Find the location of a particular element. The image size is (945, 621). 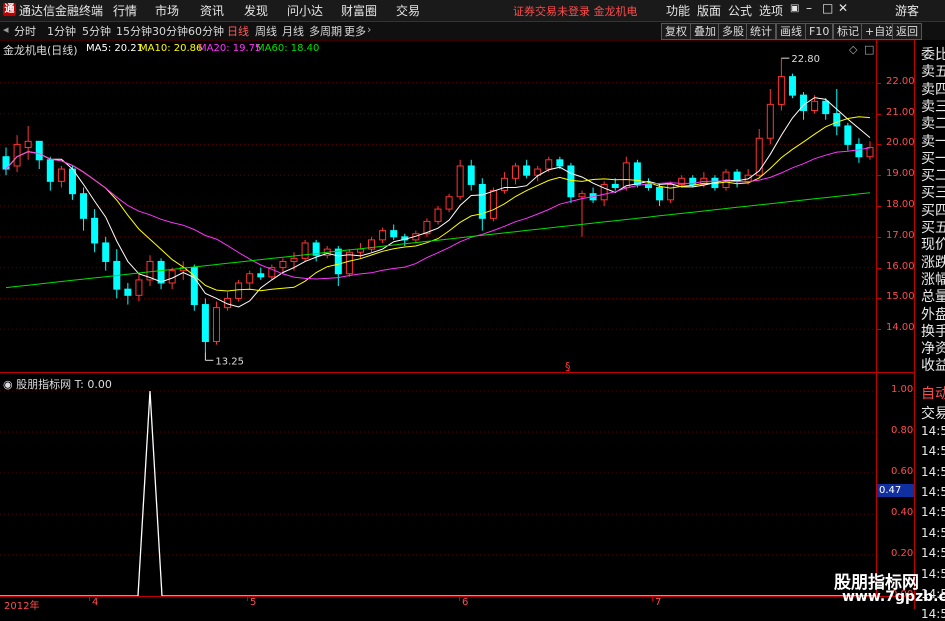

period-15min: 15分钟 is located at coordinates (134, 31).